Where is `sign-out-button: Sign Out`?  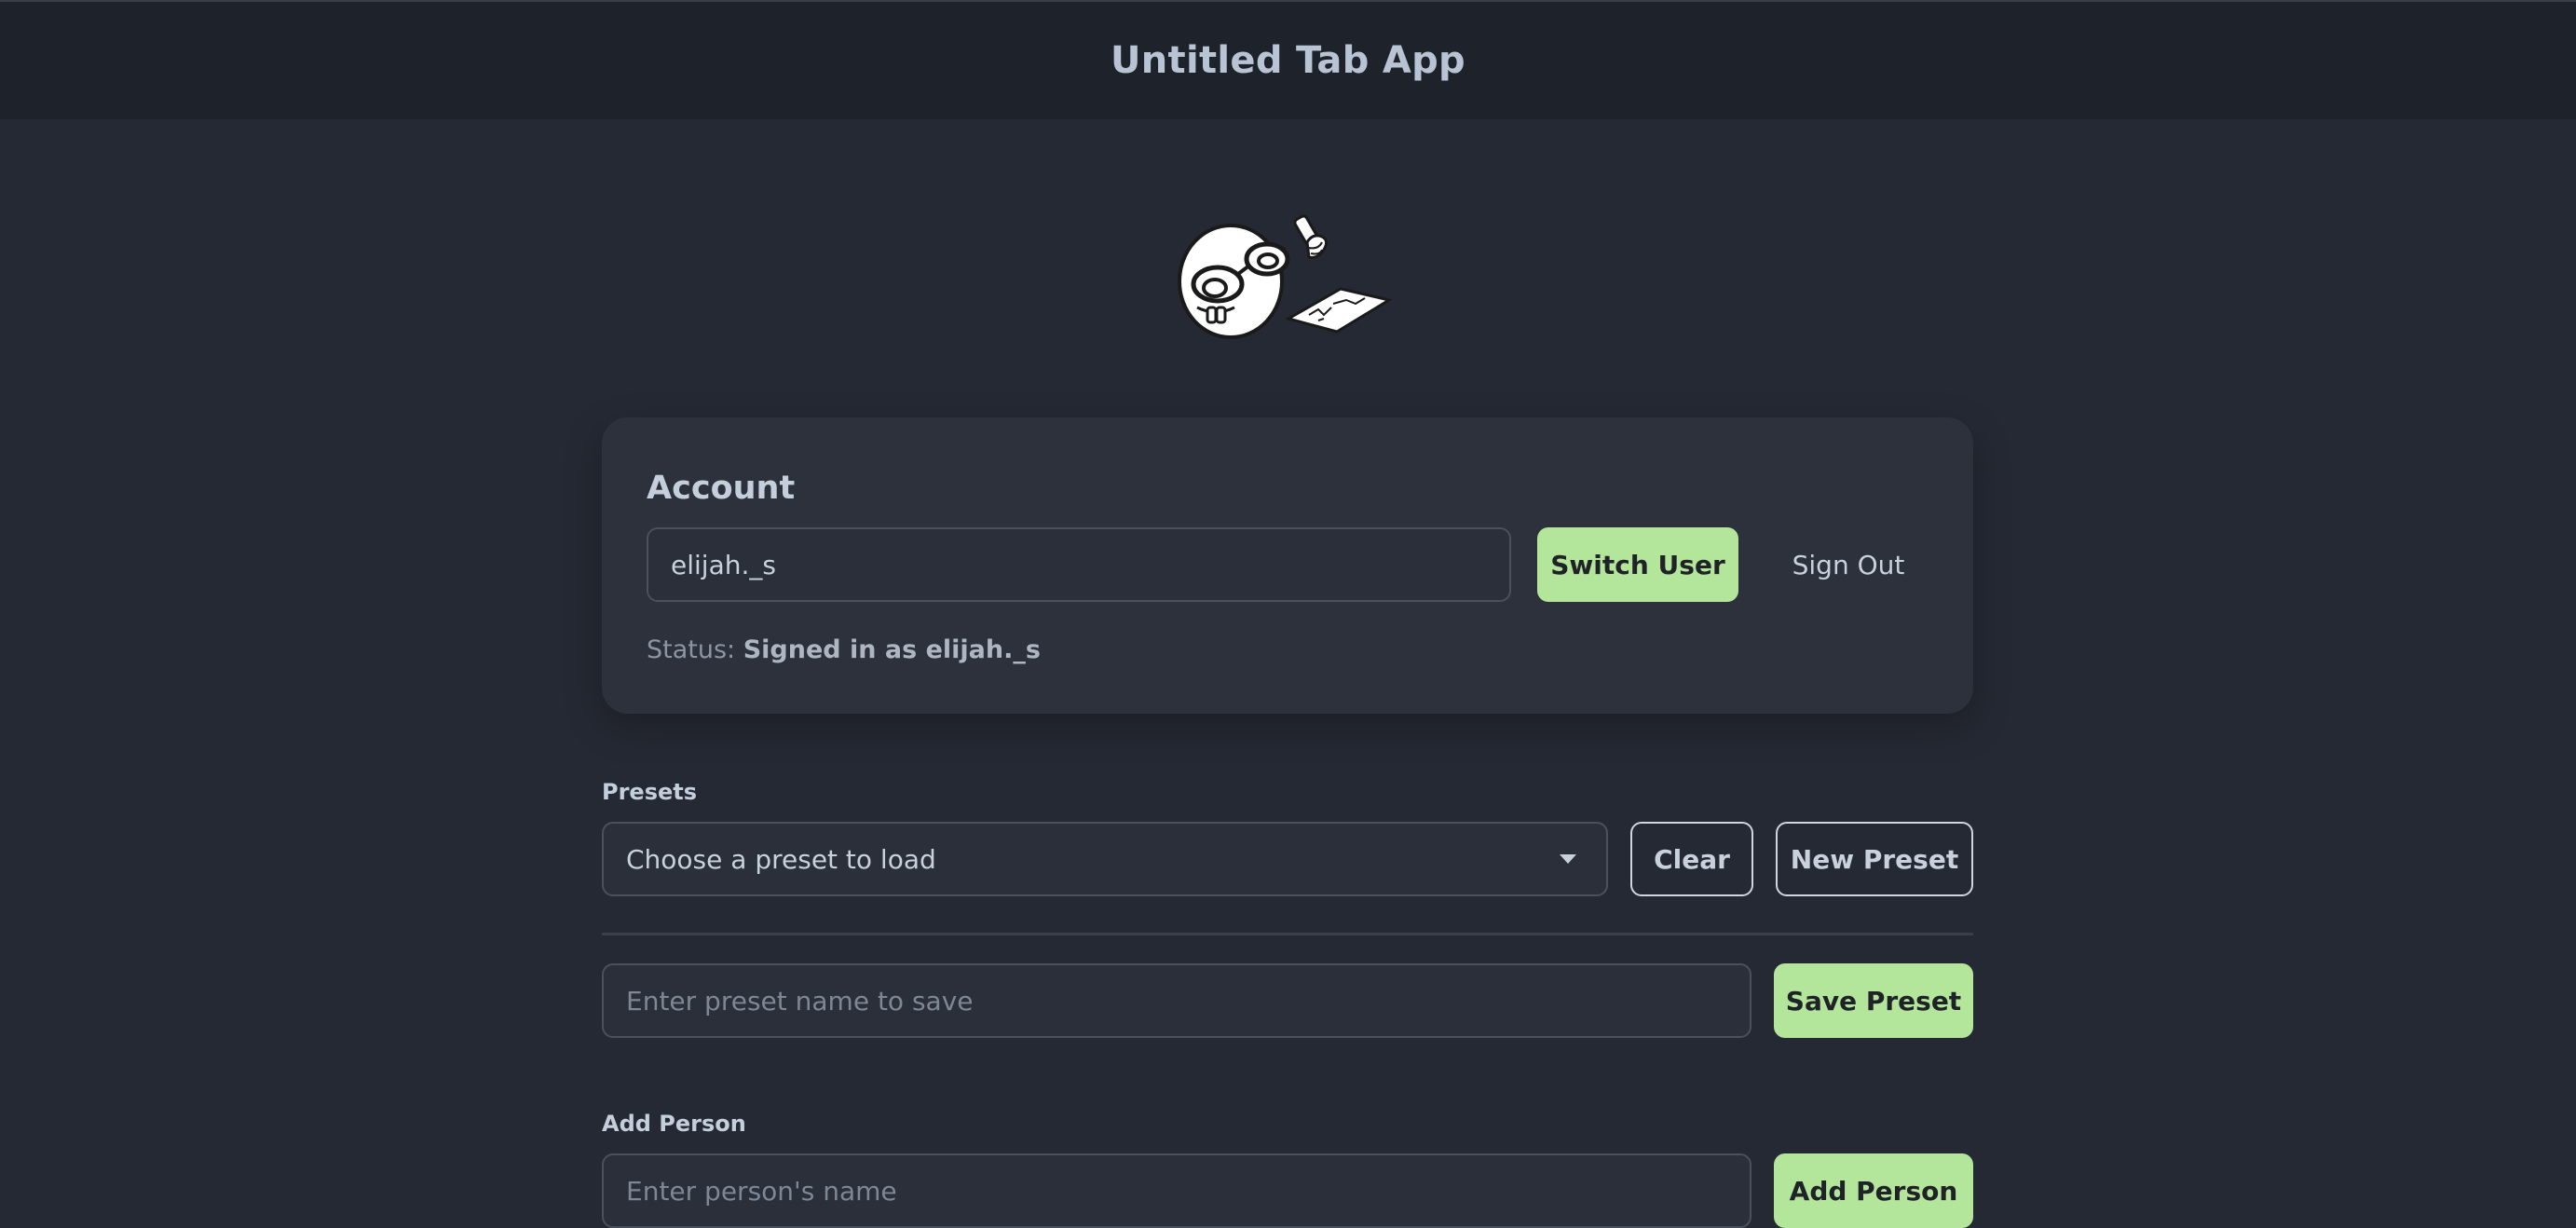 sign-out-button: Sign Out is located at coordinates (1848, 564).